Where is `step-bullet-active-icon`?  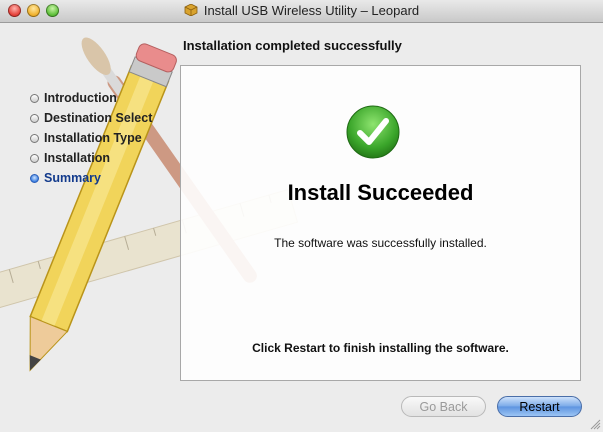 step-bullet-active-icon is located at coordinates (34, 178).